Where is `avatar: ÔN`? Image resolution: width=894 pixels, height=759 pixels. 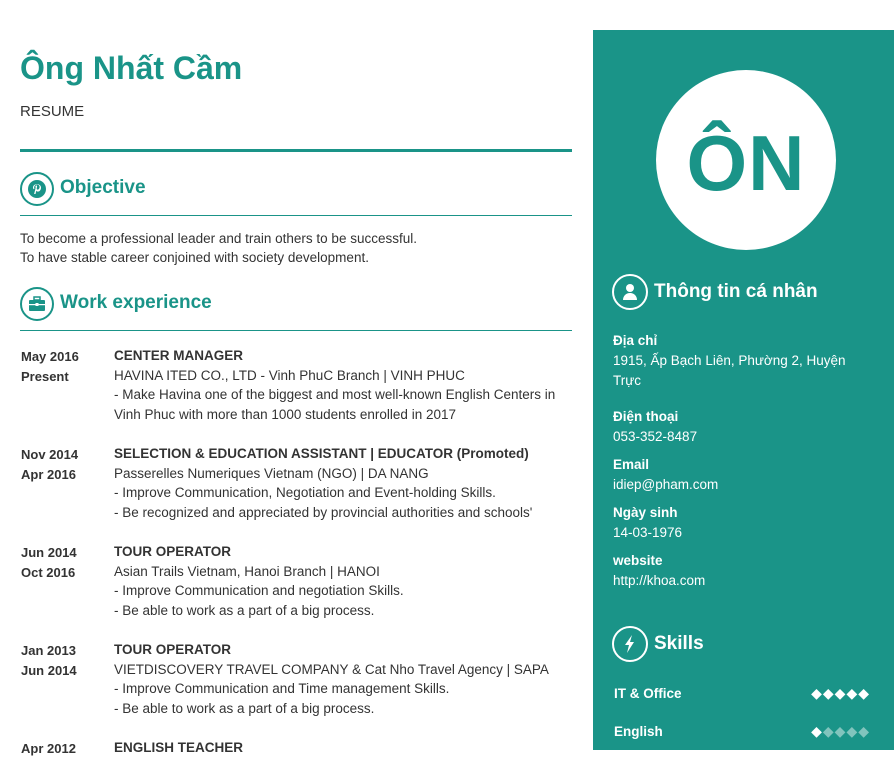 avatar: ÔN is located at coordinates (746, 160).